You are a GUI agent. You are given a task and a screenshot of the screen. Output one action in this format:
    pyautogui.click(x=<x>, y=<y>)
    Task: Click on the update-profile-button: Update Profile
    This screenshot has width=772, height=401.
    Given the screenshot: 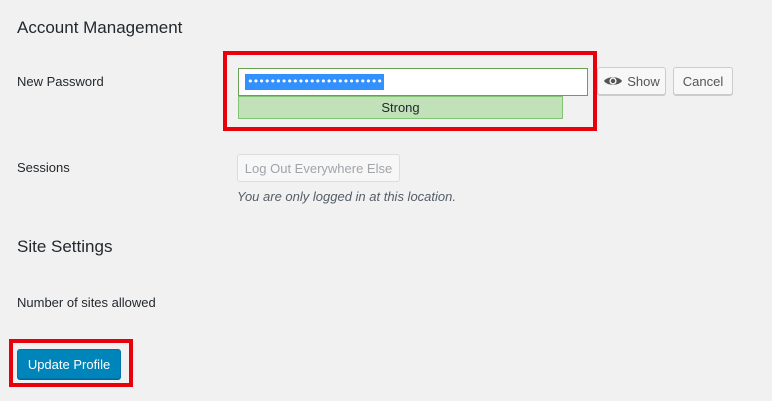 What is the action you would take?
    pyautogui.click(x=69, y=364)
    